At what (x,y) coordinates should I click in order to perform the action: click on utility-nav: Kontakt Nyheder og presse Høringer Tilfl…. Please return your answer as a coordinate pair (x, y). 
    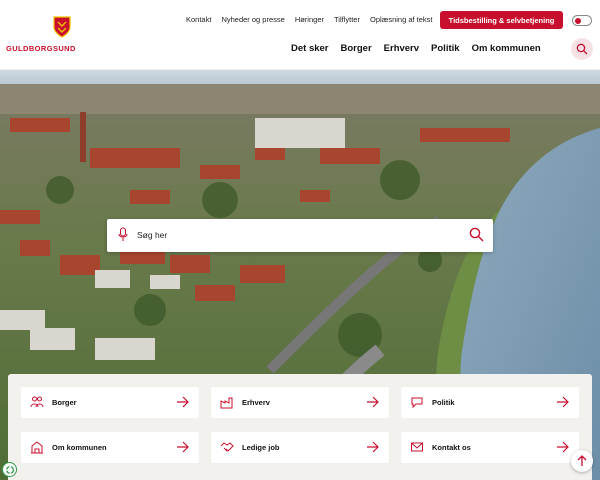
    Looking at the image, I should click on (309, 19).